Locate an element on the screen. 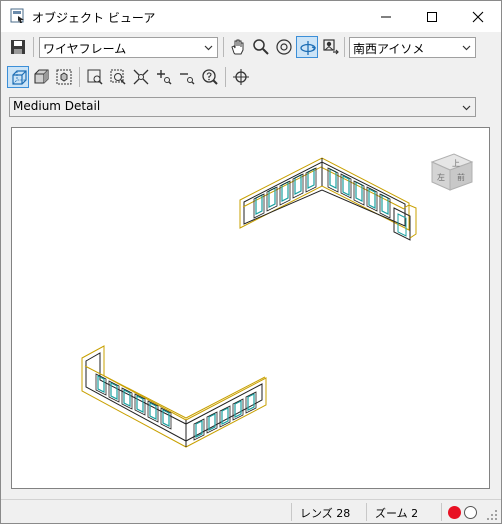 The image size is (502, 524). status-white-dot is located at coordinates (470, 512).